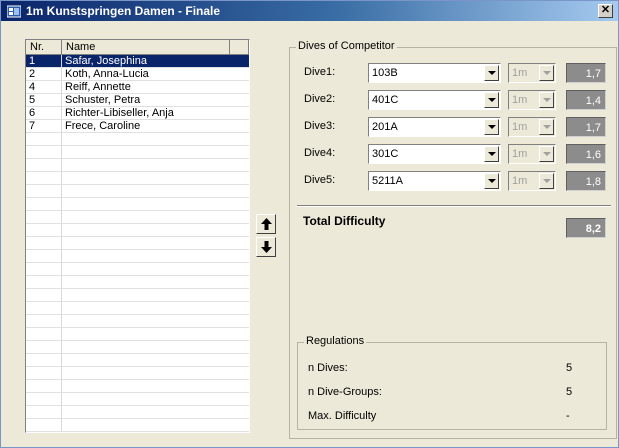 The width and height of the screenshot is (619, 448). Describe the element at coordinates (385, 127) in the screenshot. I see `dive-code-value: 201A` at that location.